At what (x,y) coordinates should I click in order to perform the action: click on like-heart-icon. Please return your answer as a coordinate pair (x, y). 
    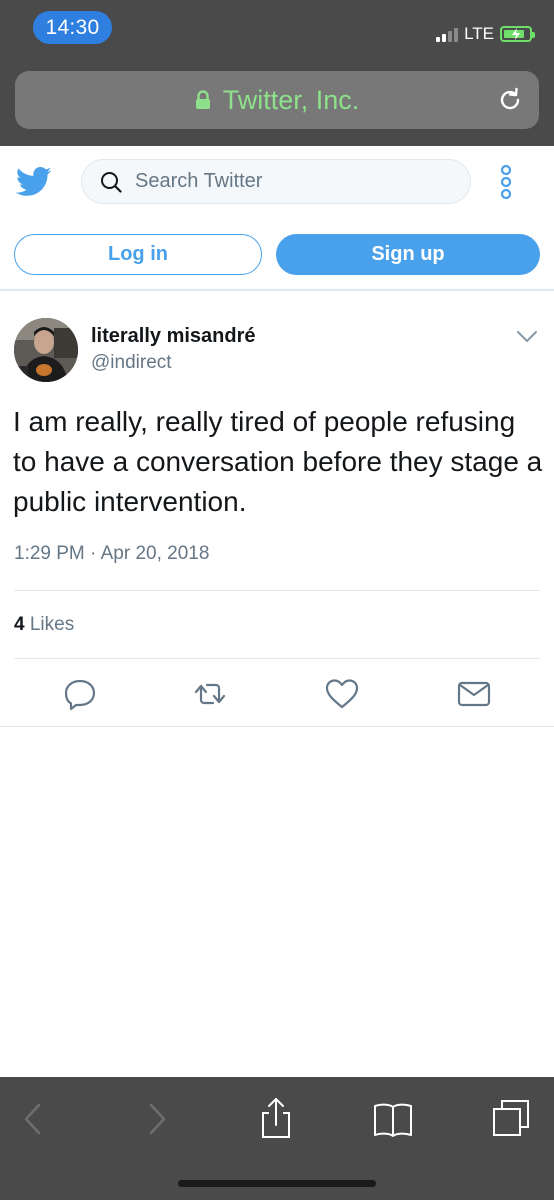
    Looking at the image, I should click on (342, 694).